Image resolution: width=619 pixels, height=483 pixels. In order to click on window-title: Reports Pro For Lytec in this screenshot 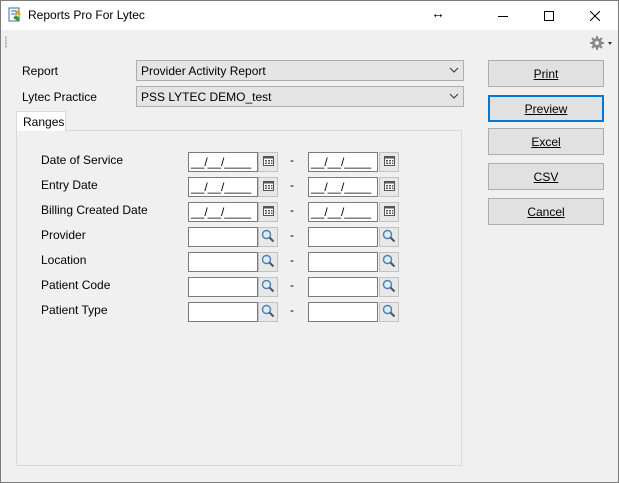, I will do `click(86, 15)`.